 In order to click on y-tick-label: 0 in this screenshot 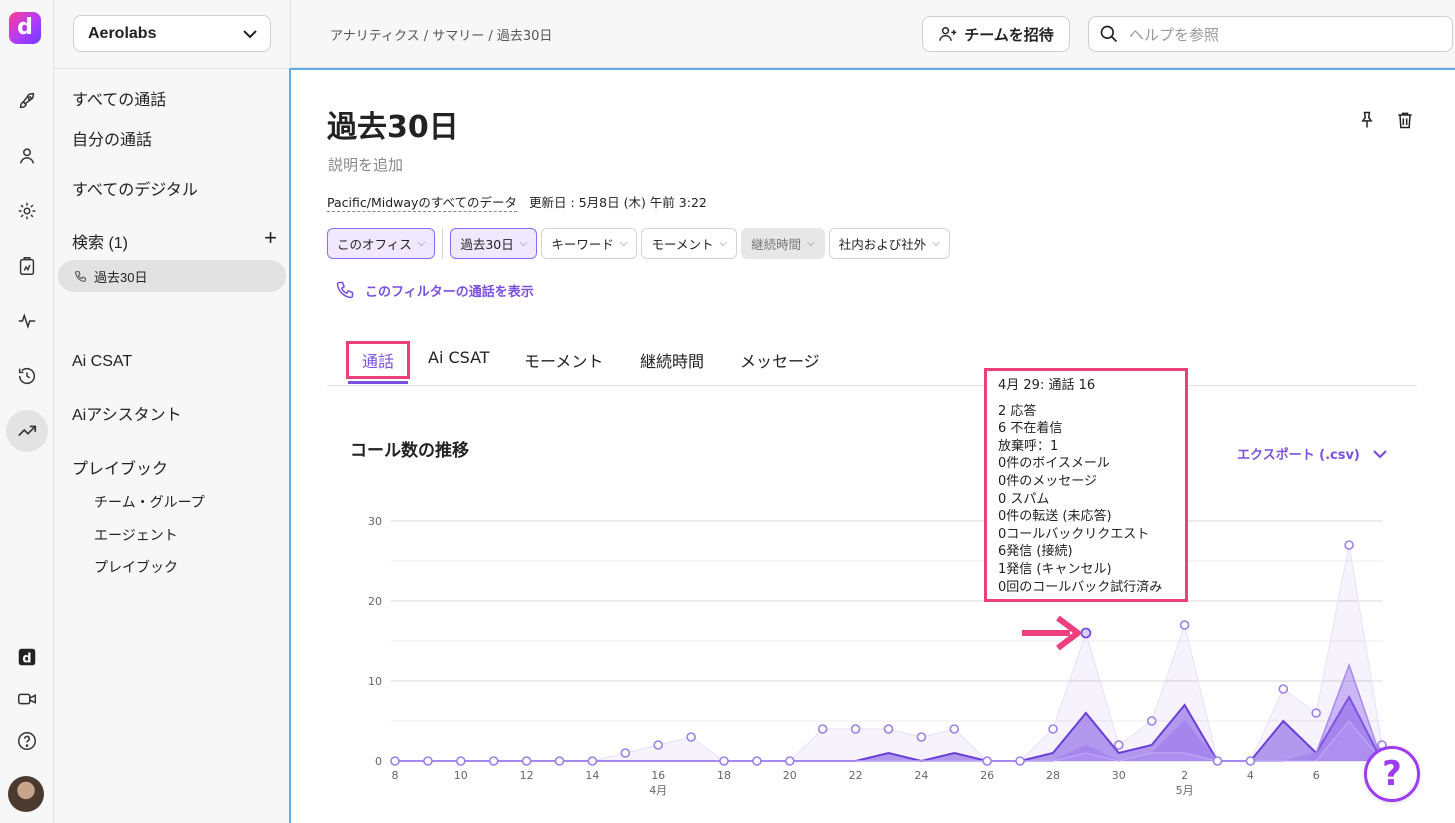, I will do `click(378, 761)`.